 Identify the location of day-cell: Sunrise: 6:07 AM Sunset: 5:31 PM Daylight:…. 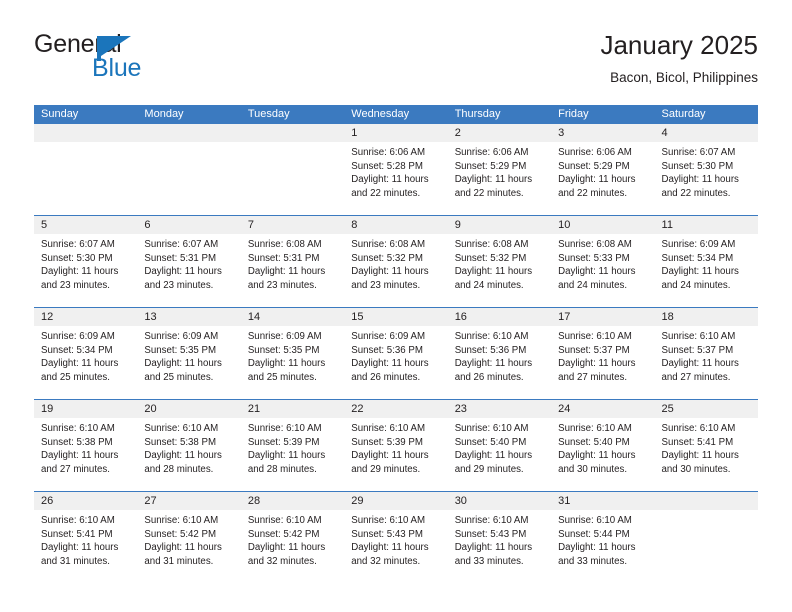
(188, 270).